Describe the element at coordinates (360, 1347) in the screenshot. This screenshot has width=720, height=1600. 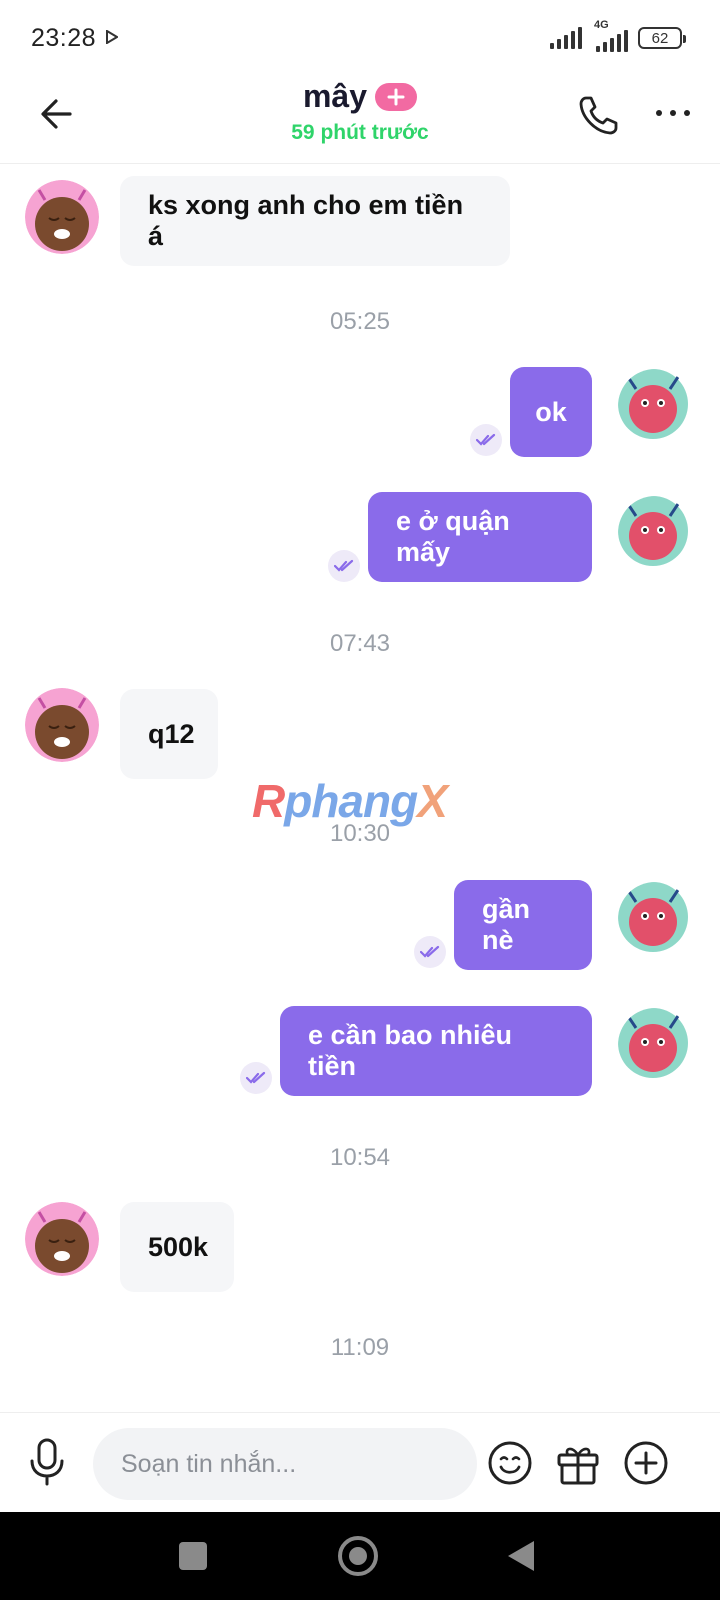
I see `timestamp: 11:09` at that location.